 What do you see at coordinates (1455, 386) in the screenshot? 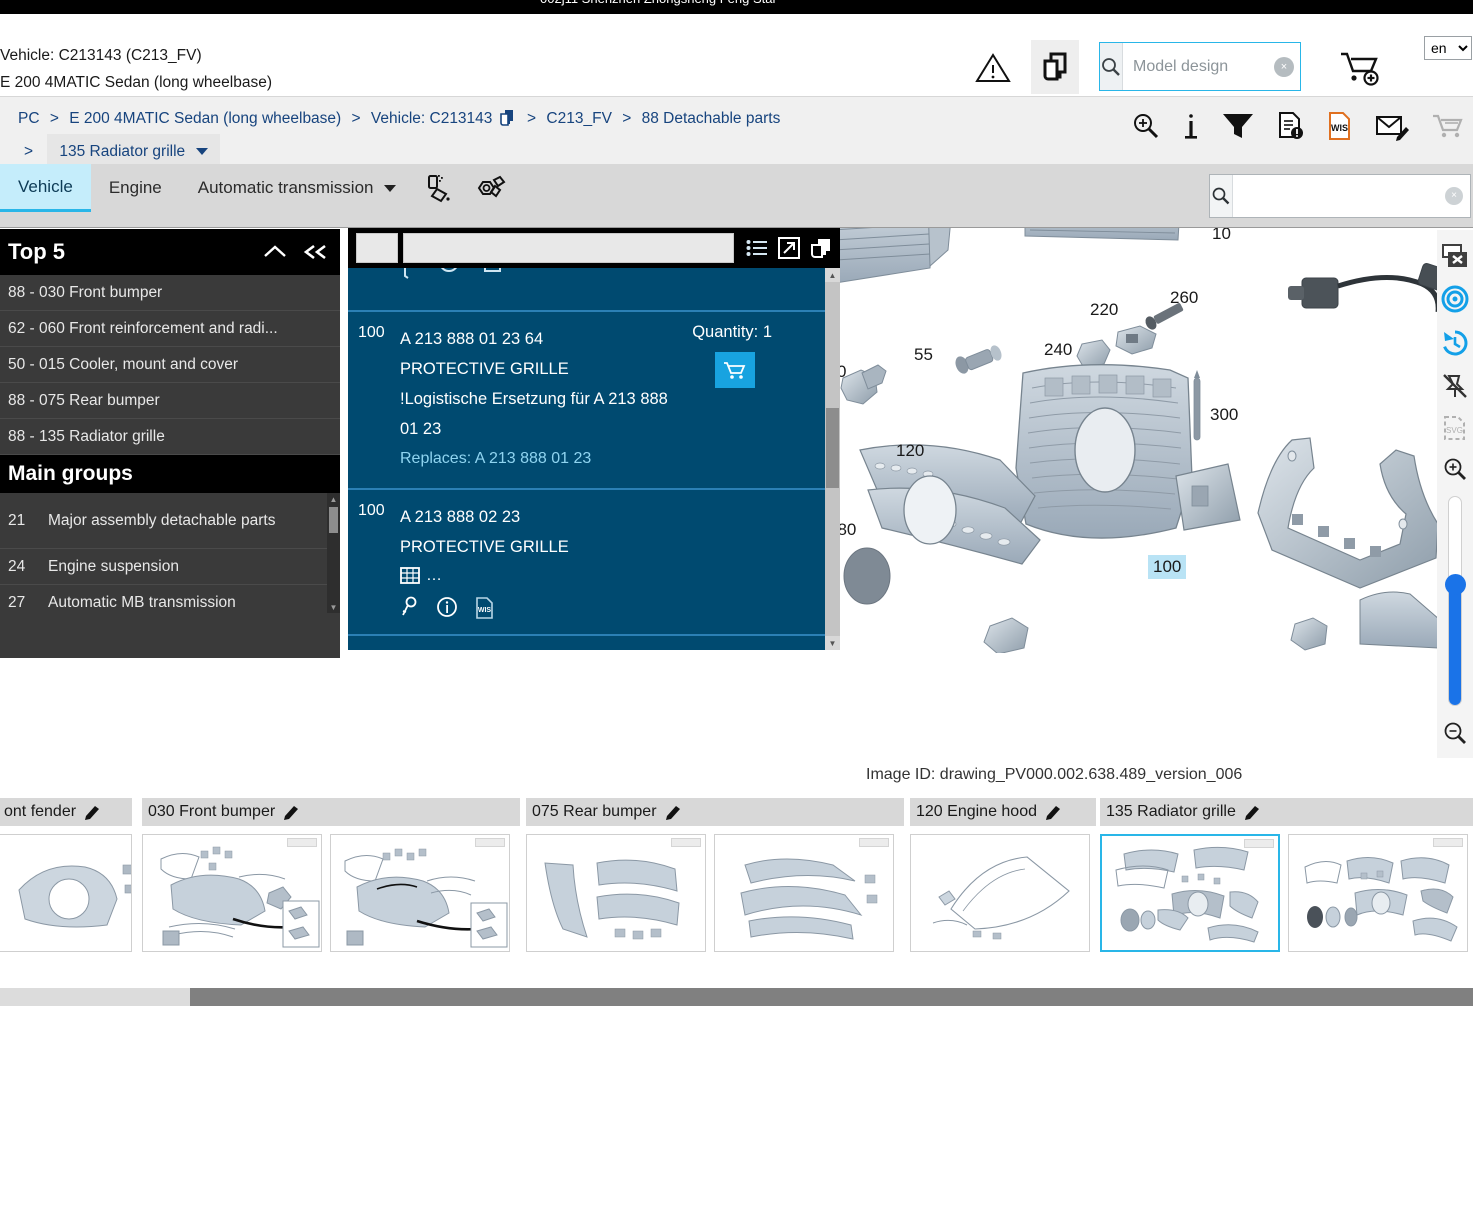
I see `pin-off-icon` at bounding box center [1455, 386].